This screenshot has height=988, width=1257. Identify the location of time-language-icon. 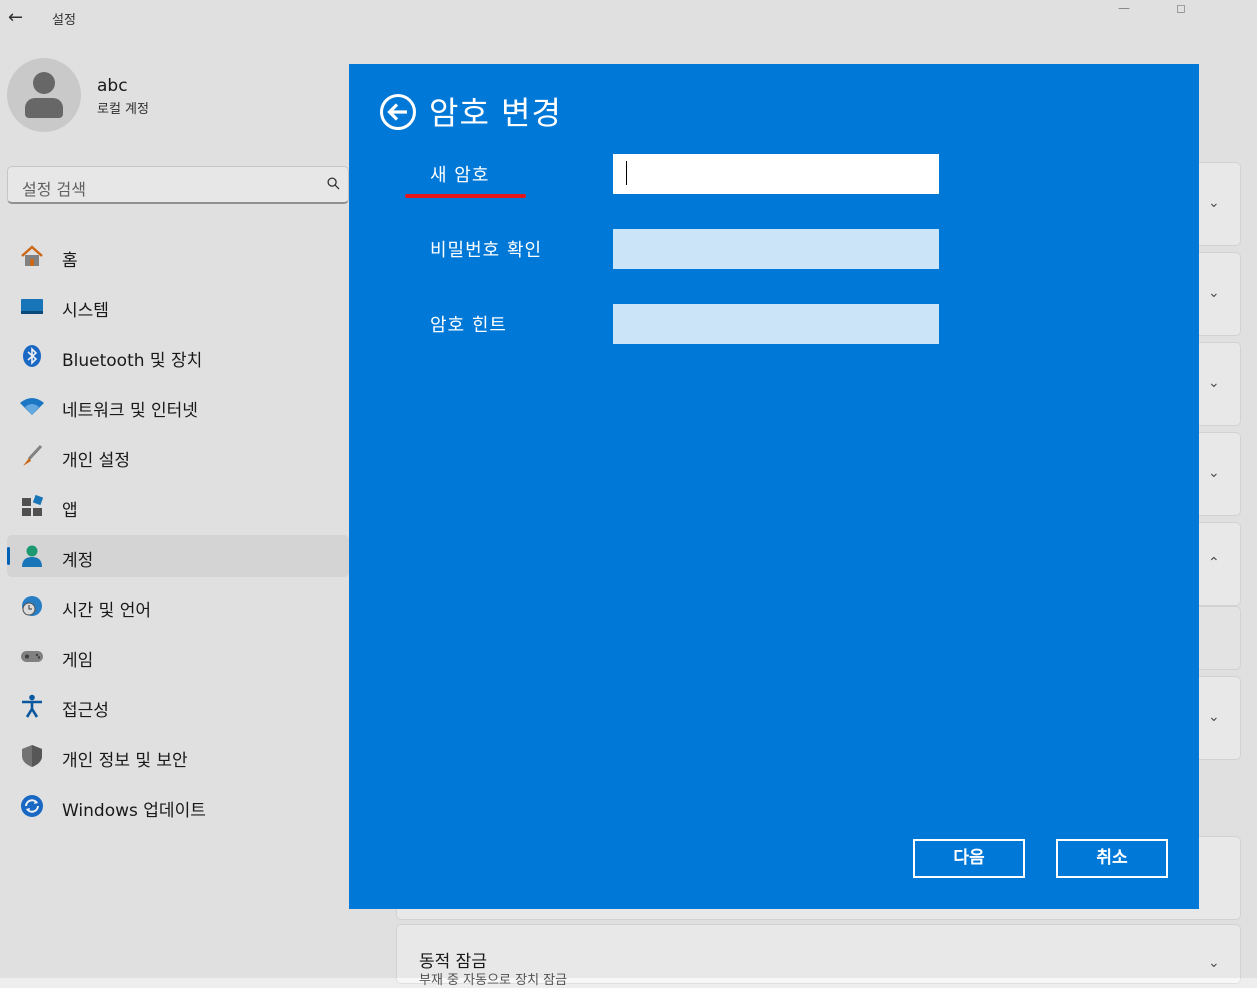
(32, 606).